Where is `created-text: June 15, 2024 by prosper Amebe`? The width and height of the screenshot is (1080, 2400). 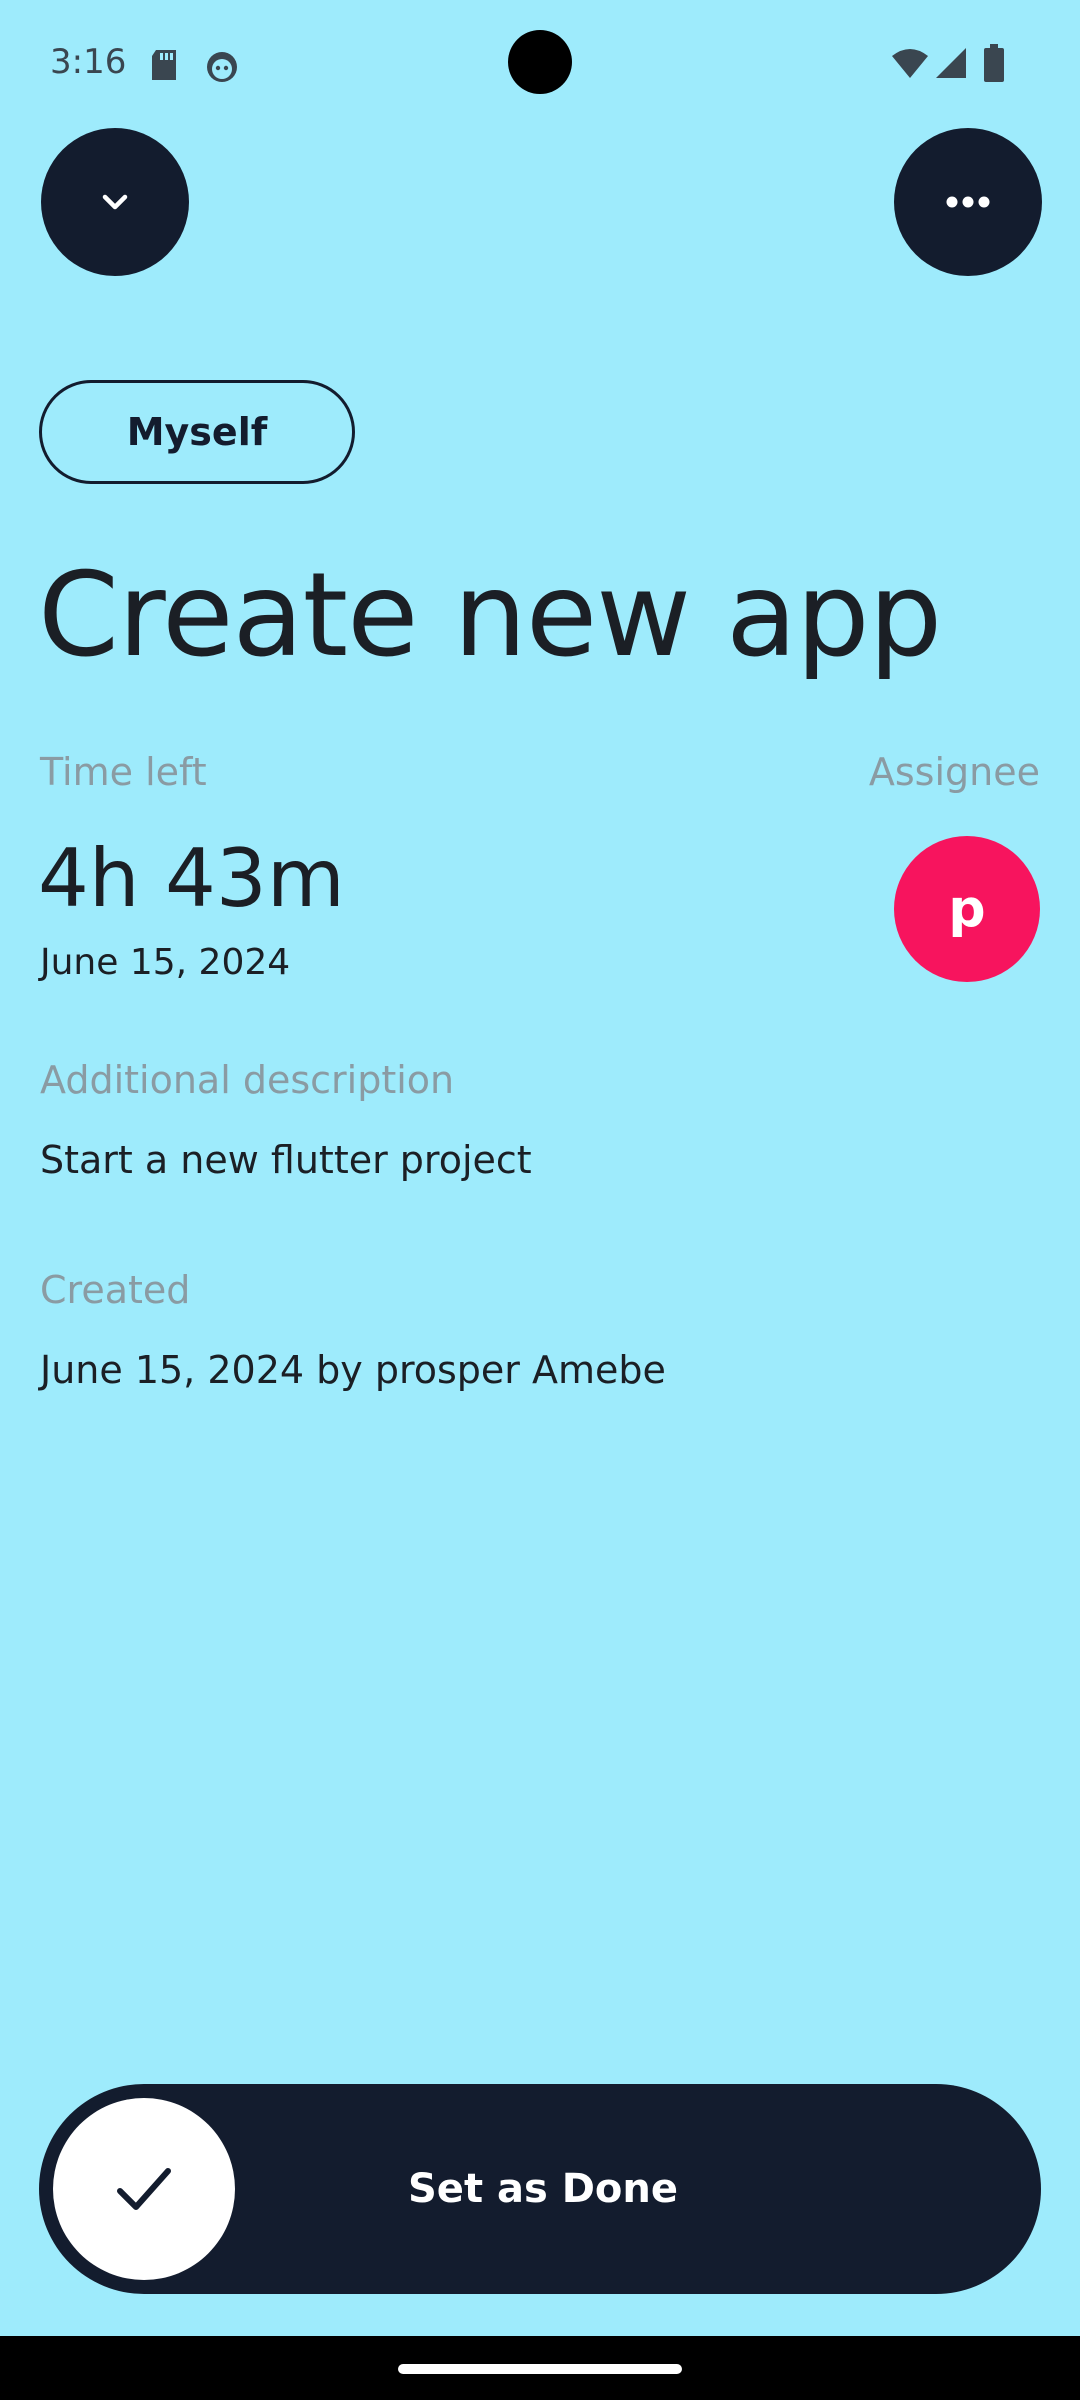
created-text: June 15, 2024 by prosper Amebe is located at coordinates (353, 1370).